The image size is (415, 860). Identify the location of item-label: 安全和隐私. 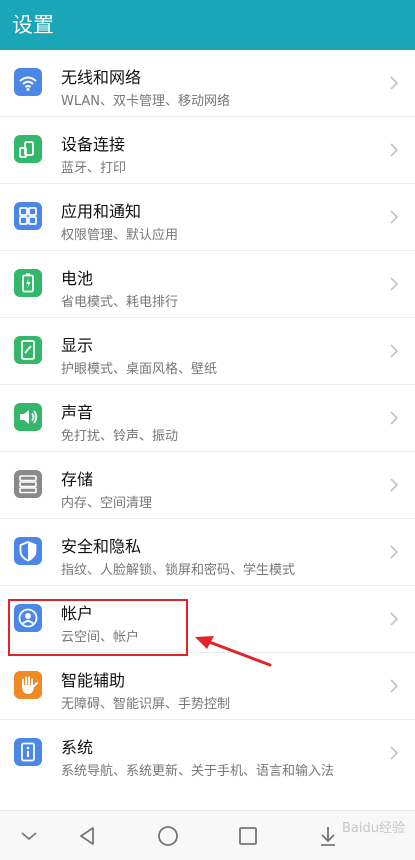
(101, 546).